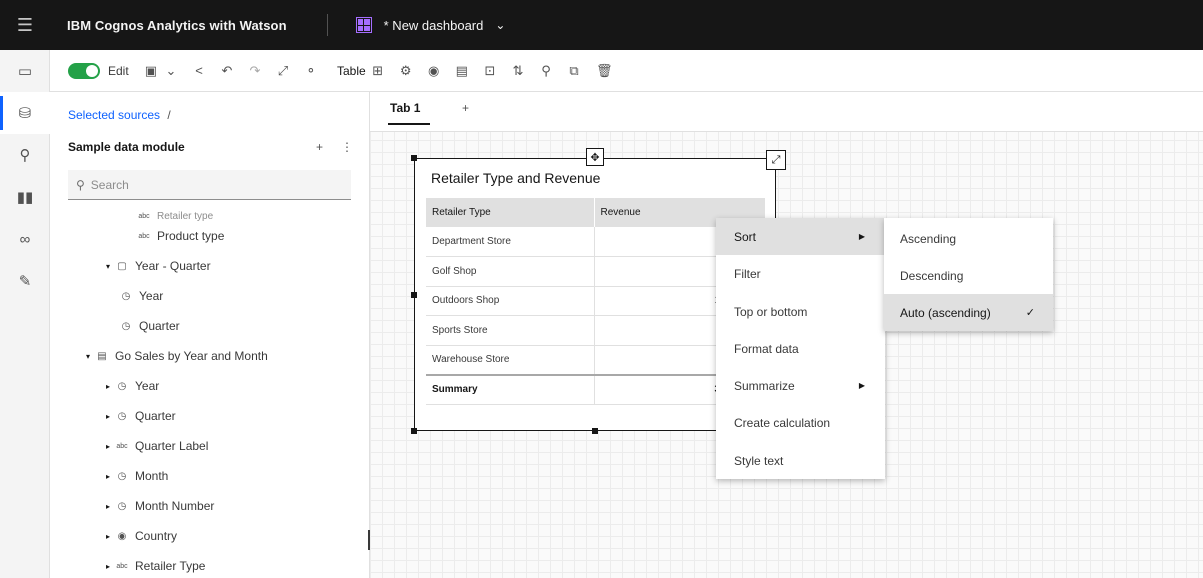 This screenshot has height=578, width=1203. I want to click on move-icon: ✥, so click(595, 157).